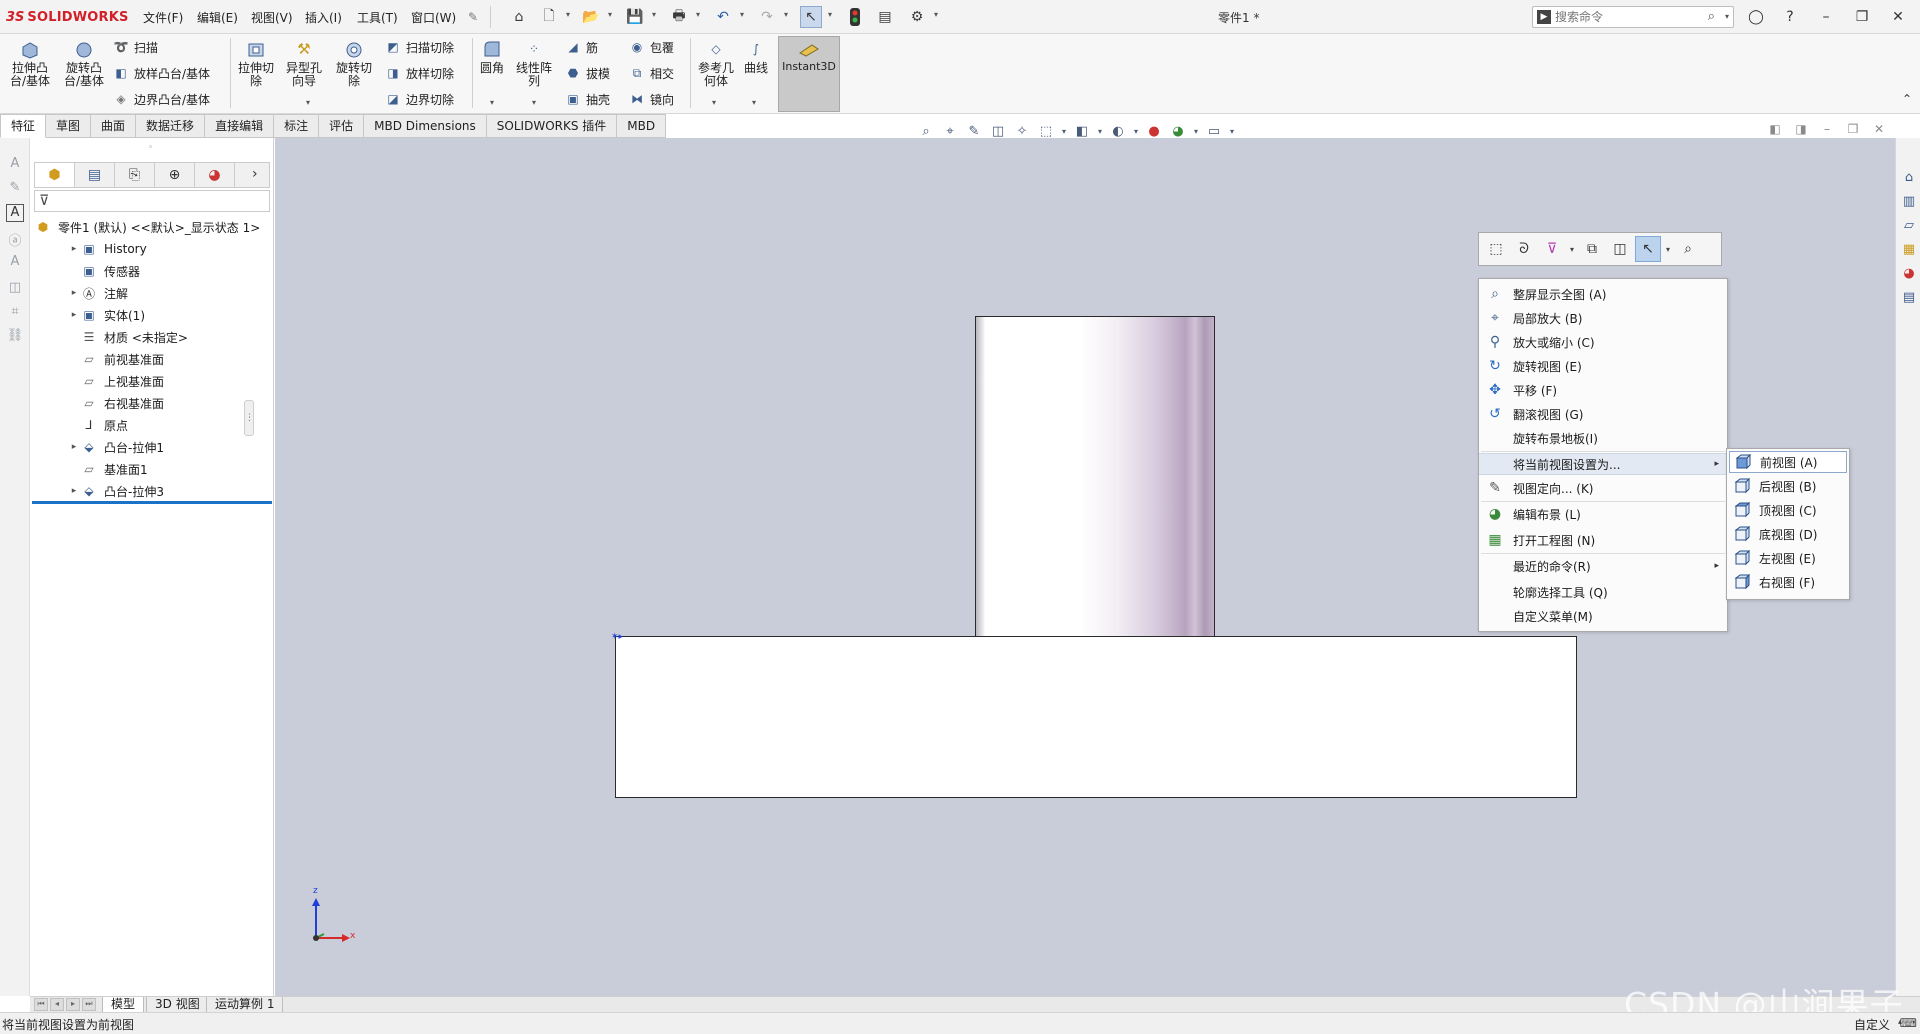  I want to click on boundary-cut-button: ◪ 边界切除, so click(419, 99).